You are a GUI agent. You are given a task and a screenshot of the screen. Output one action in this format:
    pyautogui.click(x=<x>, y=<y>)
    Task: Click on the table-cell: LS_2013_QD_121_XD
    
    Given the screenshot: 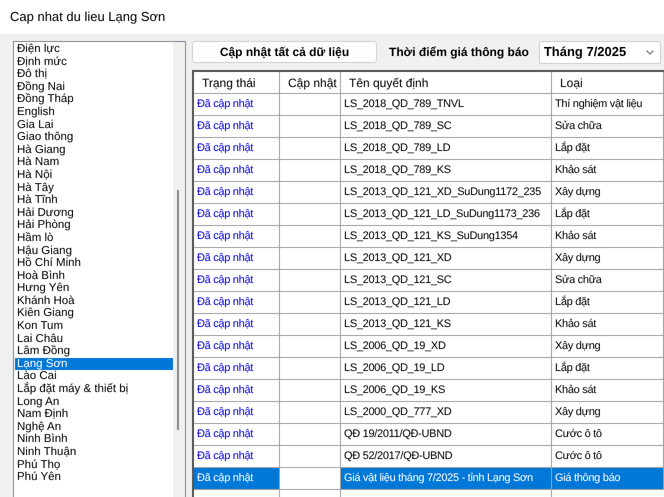 What is the action you would take?
    pyautogui.click(x=446, y=259)
    